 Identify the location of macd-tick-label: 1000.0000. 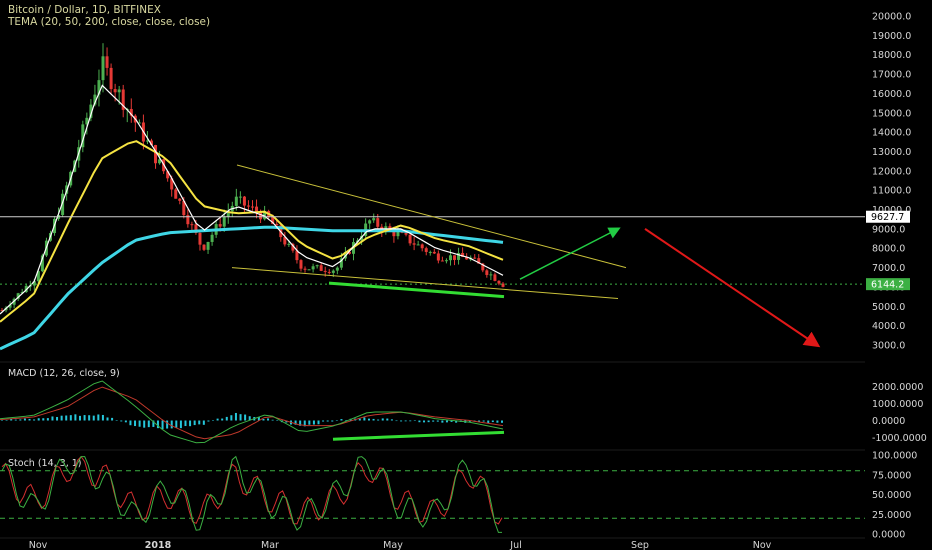
(897, 404).